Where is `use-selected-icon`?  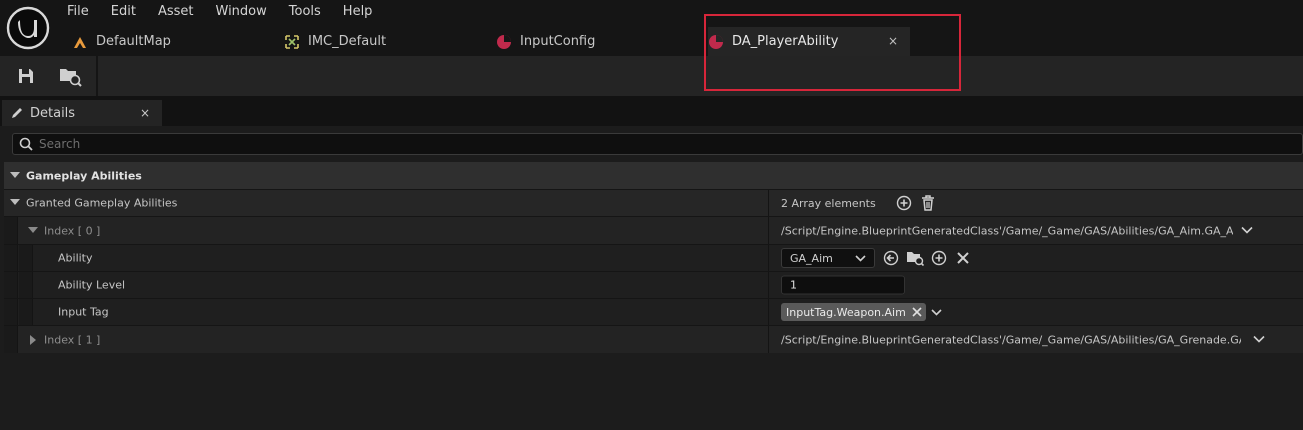 use-selected-icon is located at coordinates (891, 258).